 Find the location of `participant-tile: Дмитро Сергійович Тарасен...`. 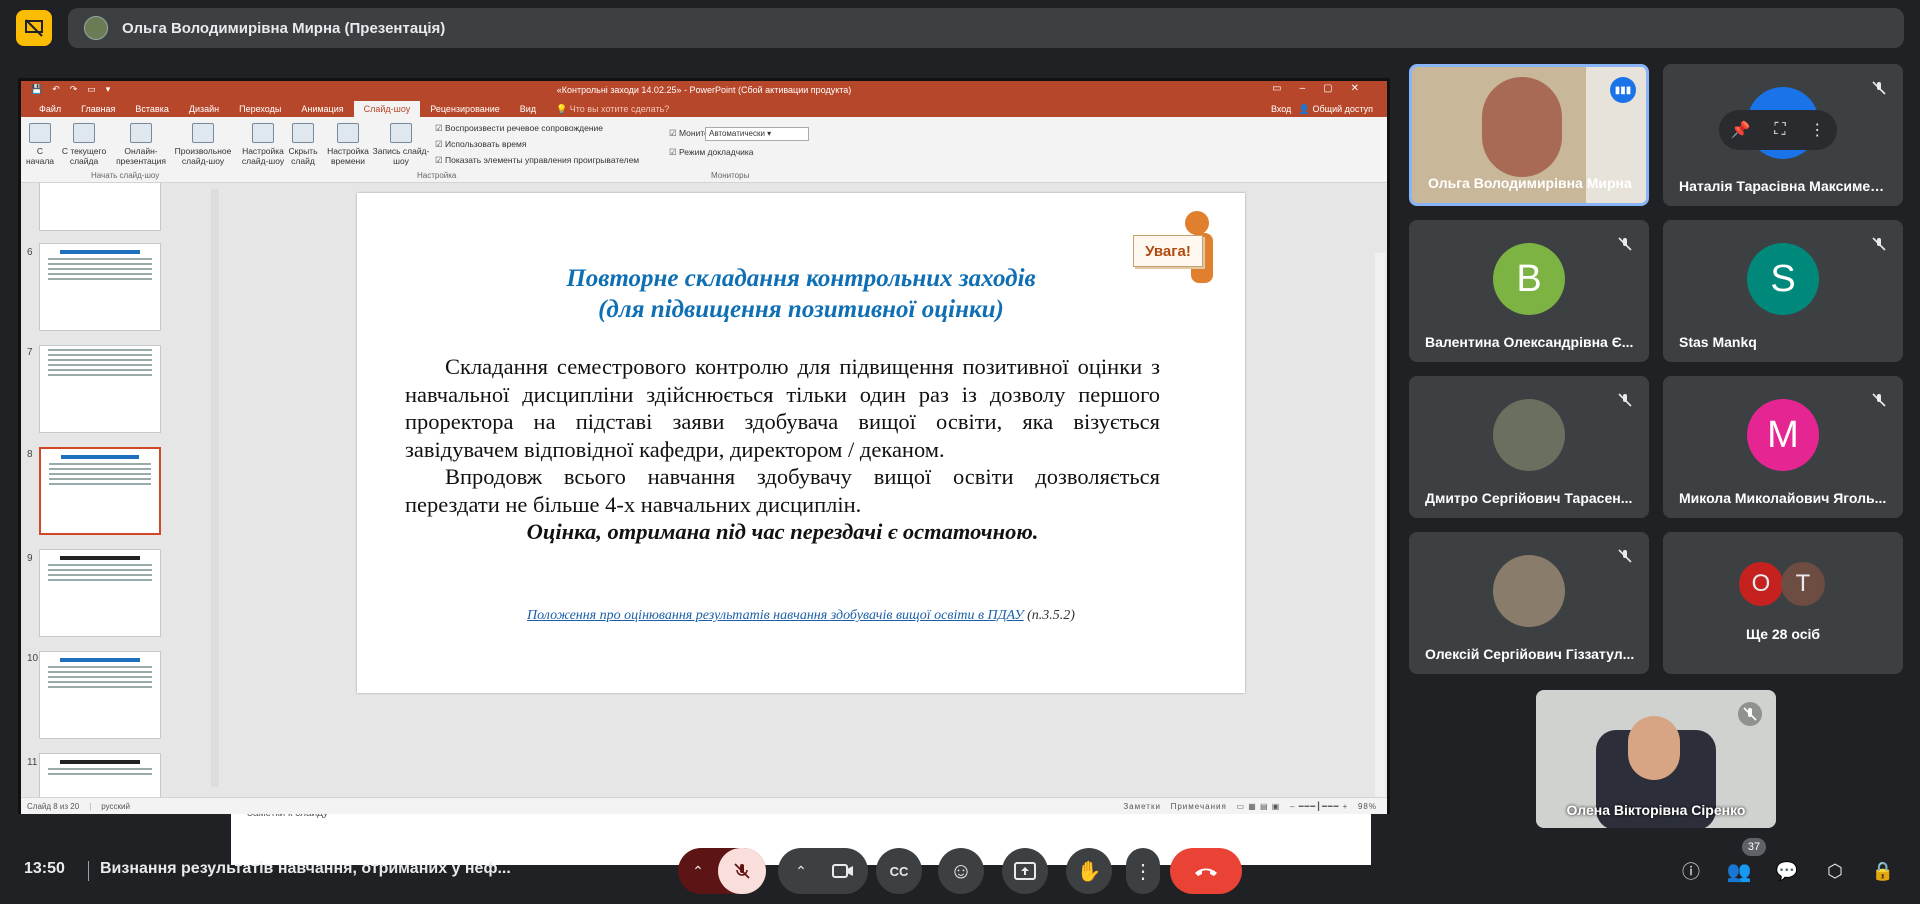

participant-tile: Дмитро Сергійович Тарасен... is located at coordinates (1529, 447).